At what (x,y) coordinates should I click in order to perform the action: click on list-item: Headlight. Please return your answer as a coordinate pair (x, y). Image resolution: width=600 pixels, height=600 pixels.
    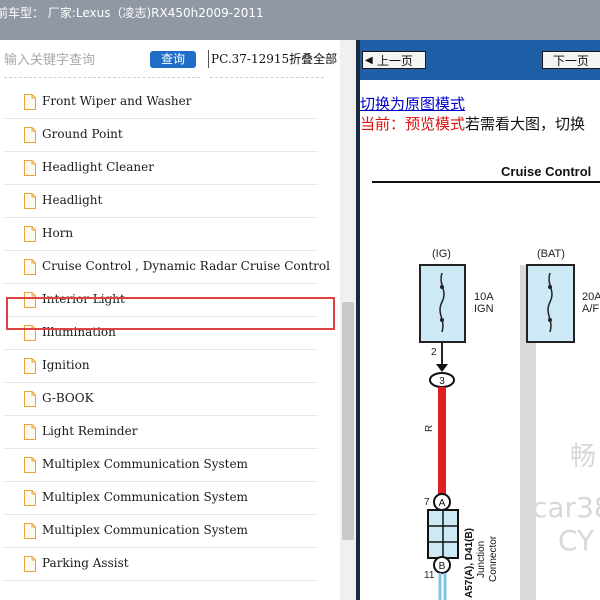
    Looking at the image, I should click on (161, 201).